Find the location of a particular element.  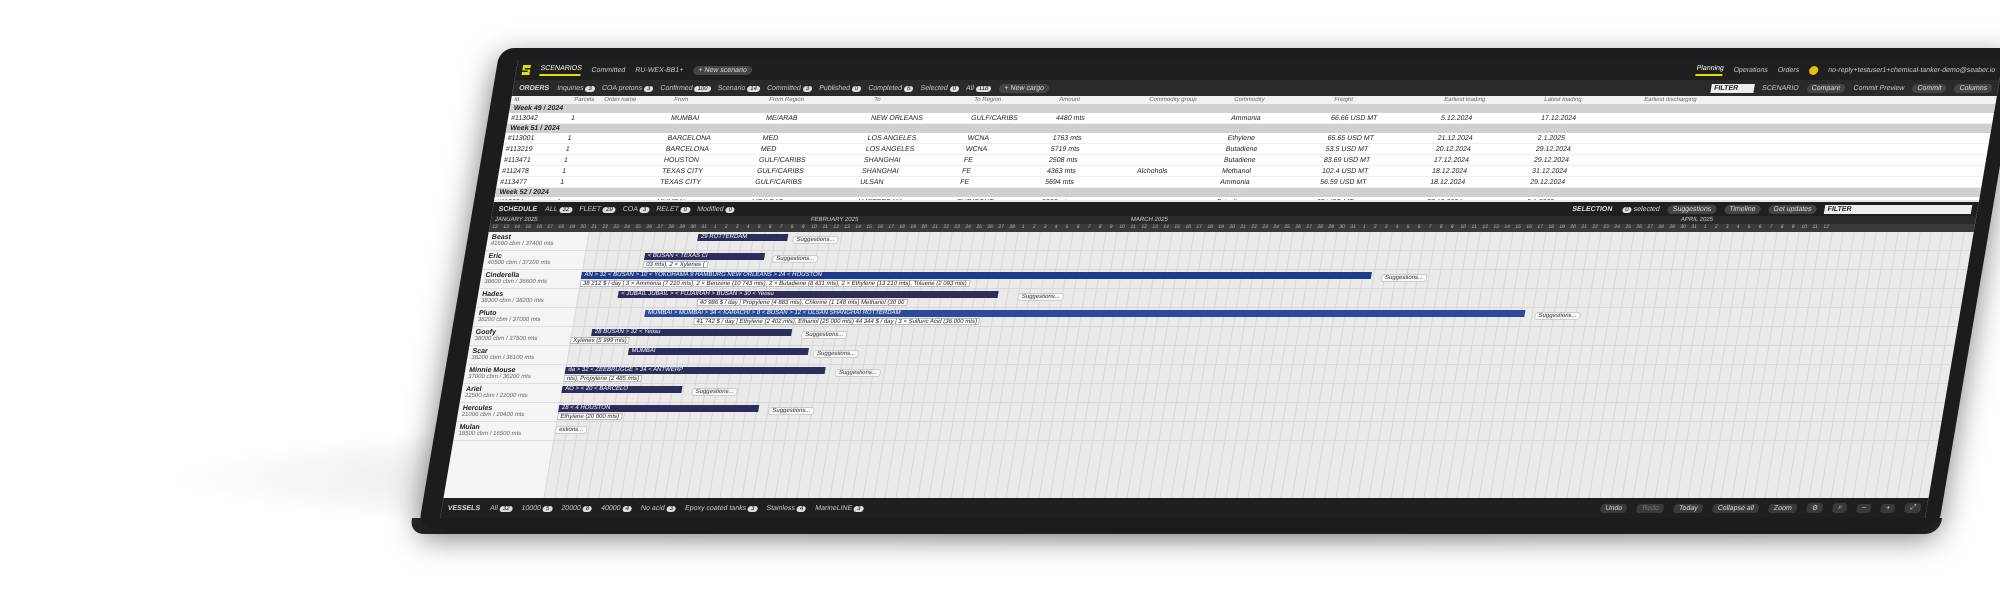

zoom-out-icon: − is located at coordinates (1864, 508).